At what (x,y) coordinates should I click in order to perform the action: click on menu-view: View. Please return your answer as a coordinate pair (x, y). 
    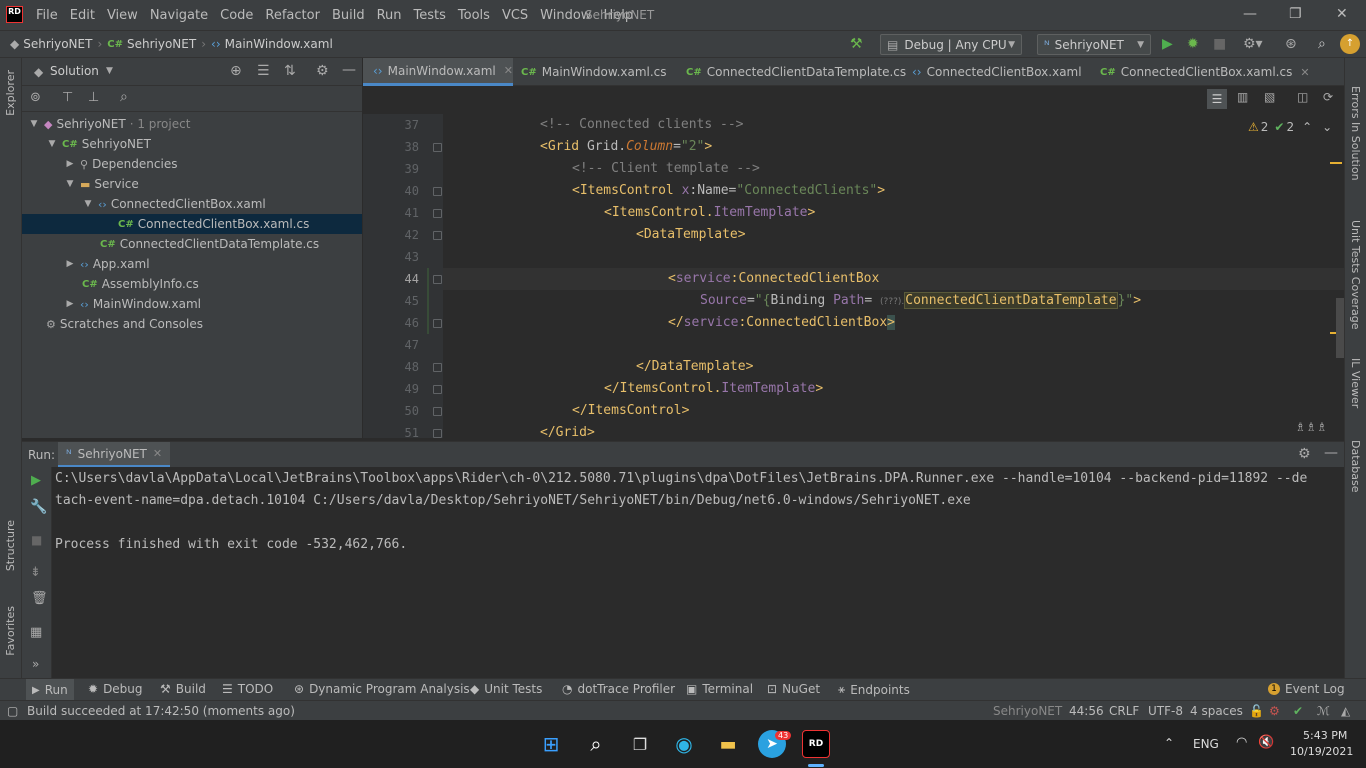
    Looking at the image, I should click on (122, 15).